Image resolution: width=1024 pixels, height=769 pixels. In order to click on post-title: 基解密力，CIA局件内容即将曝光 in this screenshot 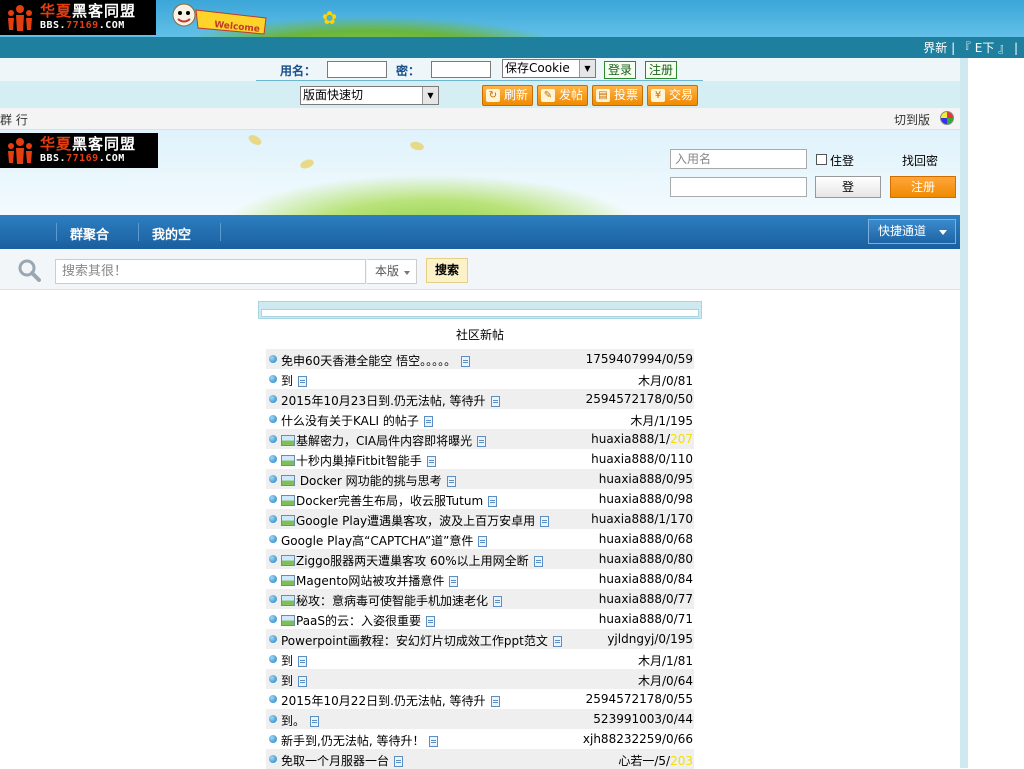, I will do `click(384, 440)`.